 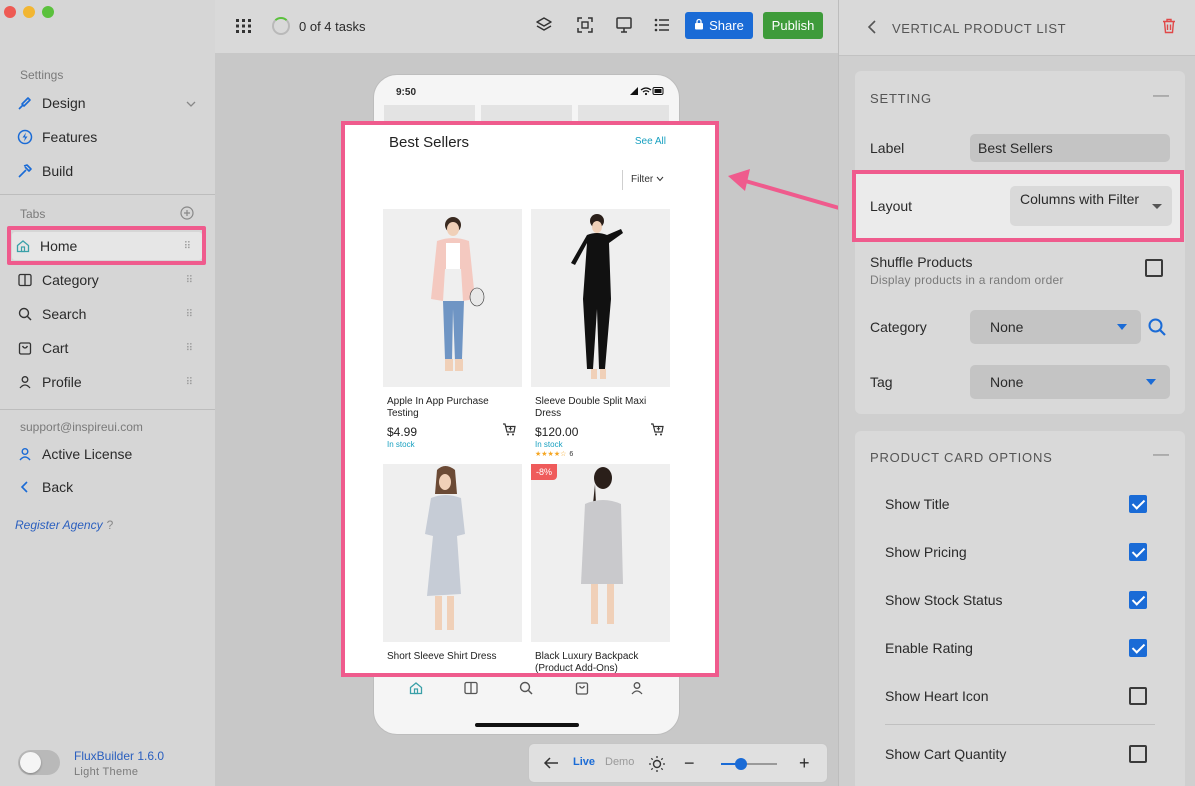 What do you see at coordinates (70, 137) in the screenshot?
I see `sidebar-item-label: Features` at bounding box center [70, 137].